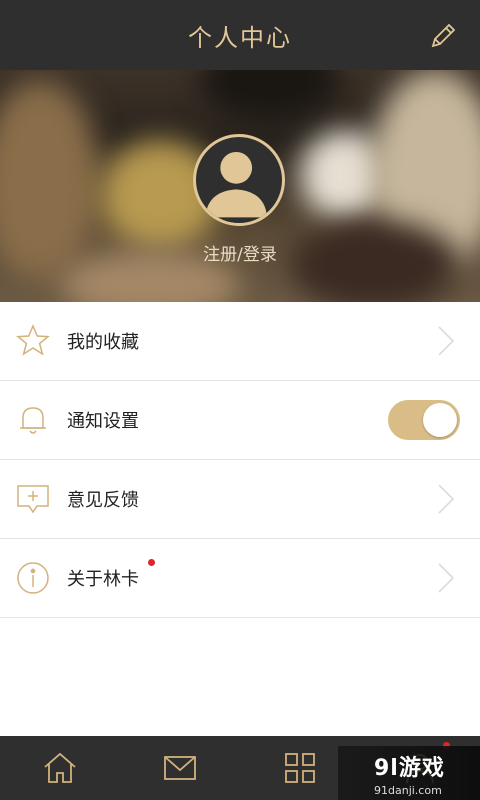  Describe the element at coordinates (240, 37) in the screenshot. I see `page-title: 个人中心` at that location.